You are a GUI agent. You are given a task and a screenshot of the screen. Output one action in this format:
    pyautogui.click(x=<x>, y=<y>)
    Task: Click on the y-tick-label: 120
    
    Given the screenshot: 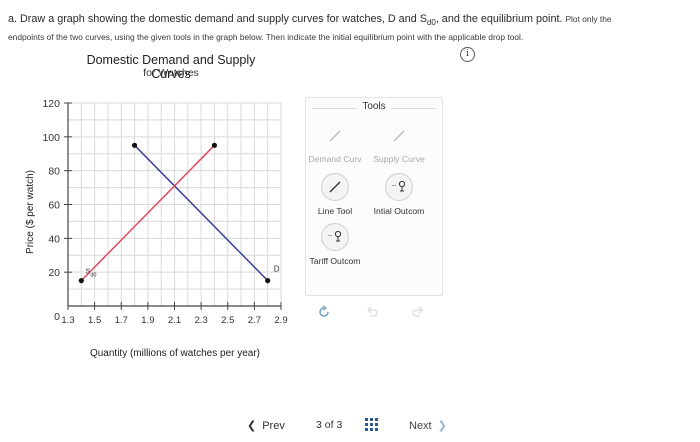 What is the action you would take?
    pyautogui.click(x=51, y=104)
    